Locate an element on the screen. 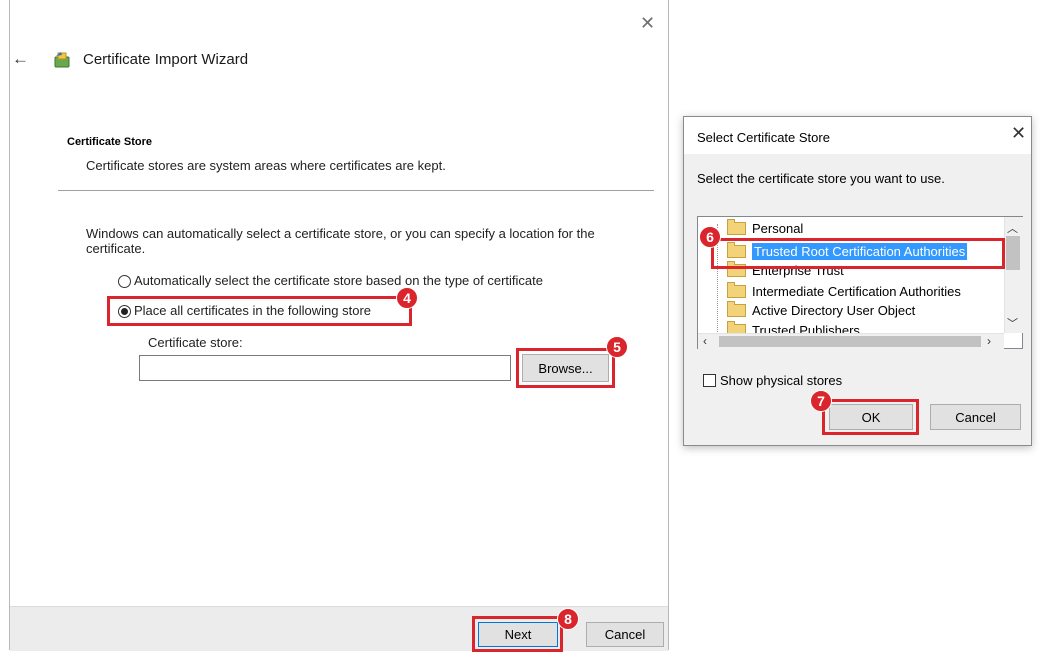 This screenshot has width=1040, height=657. close-icon: ✕ is located at coordinates (647, 23).